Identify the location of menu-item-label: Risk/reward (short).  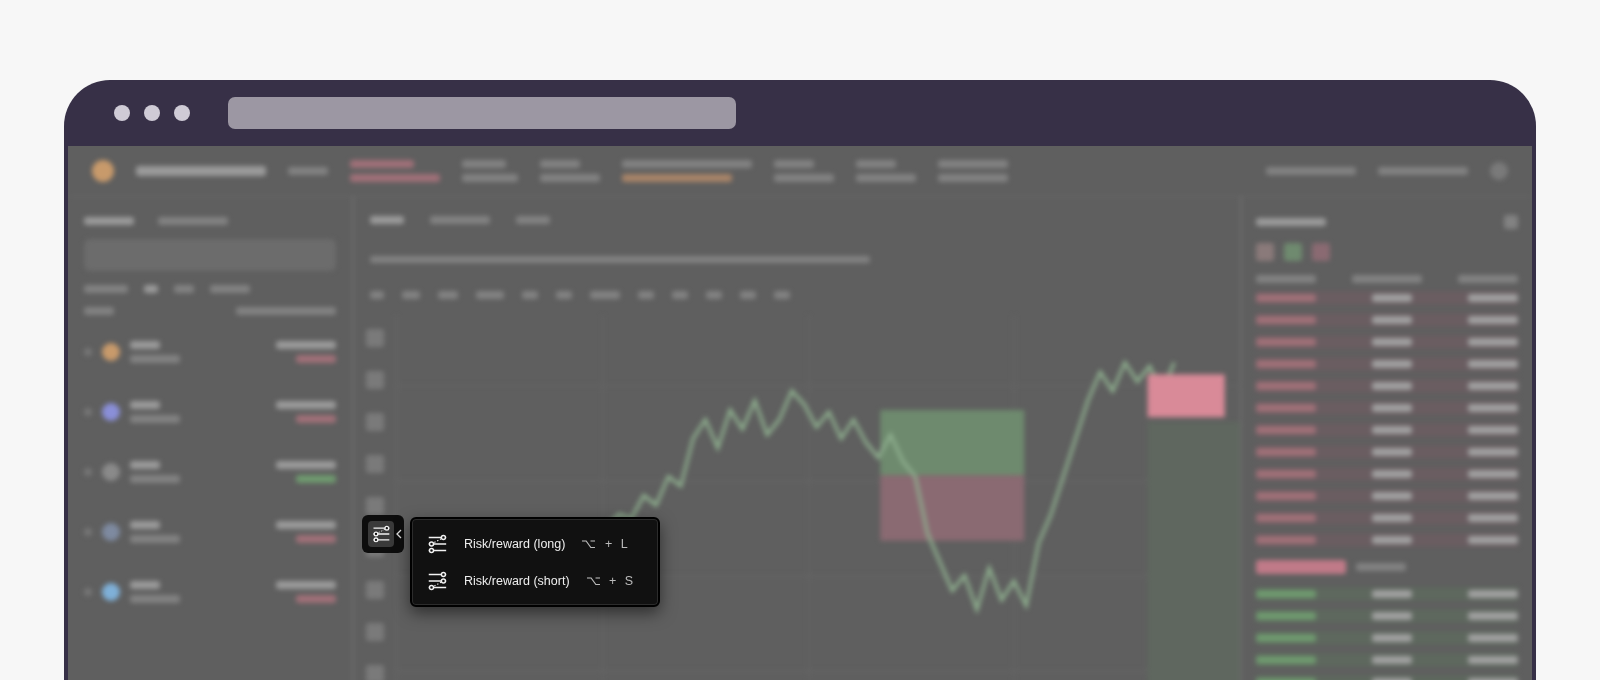
(517, 580).